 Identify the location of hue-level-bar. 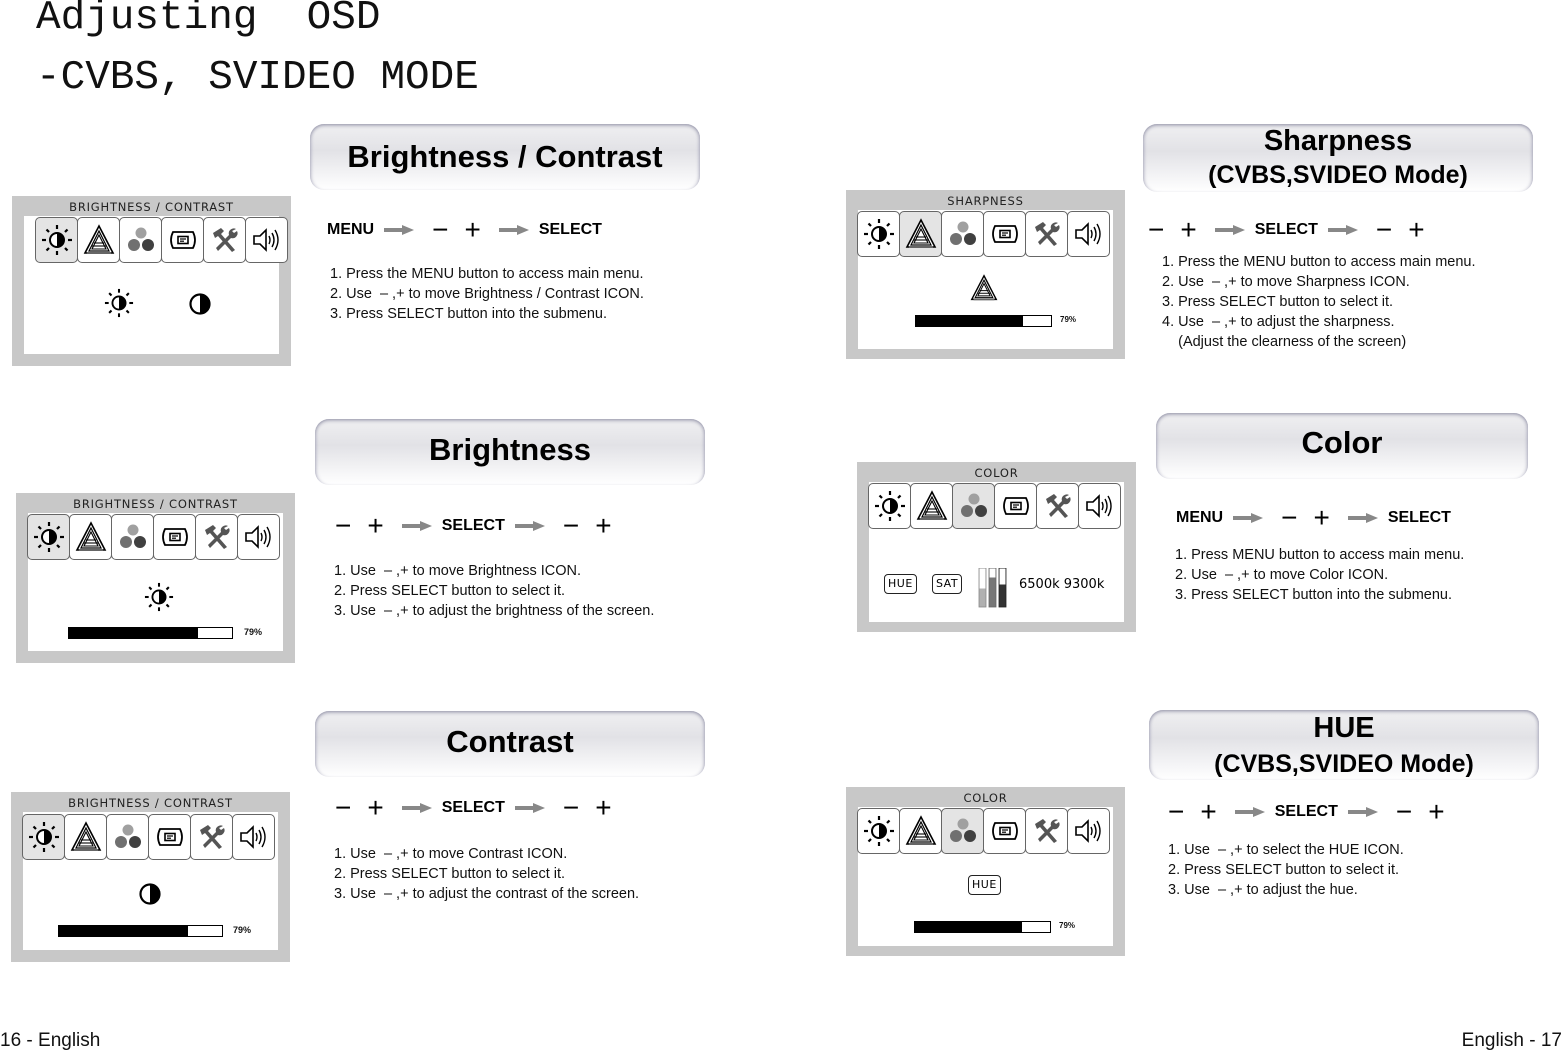
(982, 927).